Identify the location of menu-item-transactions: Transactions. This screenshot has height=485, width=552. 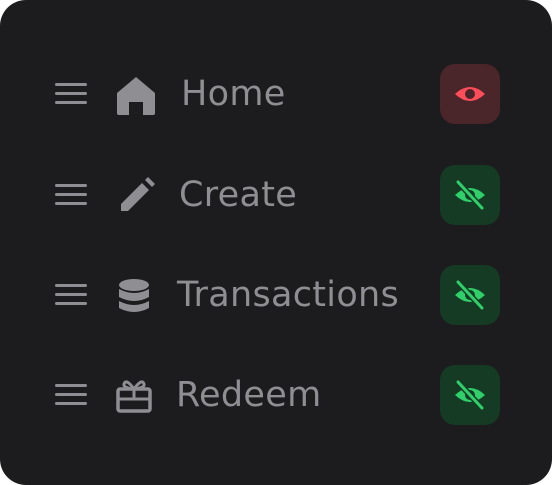
(276, 295).